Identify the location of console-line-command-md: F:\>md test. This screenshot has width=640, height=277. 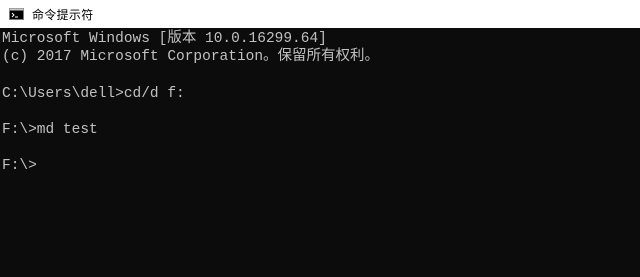
(50, 129).